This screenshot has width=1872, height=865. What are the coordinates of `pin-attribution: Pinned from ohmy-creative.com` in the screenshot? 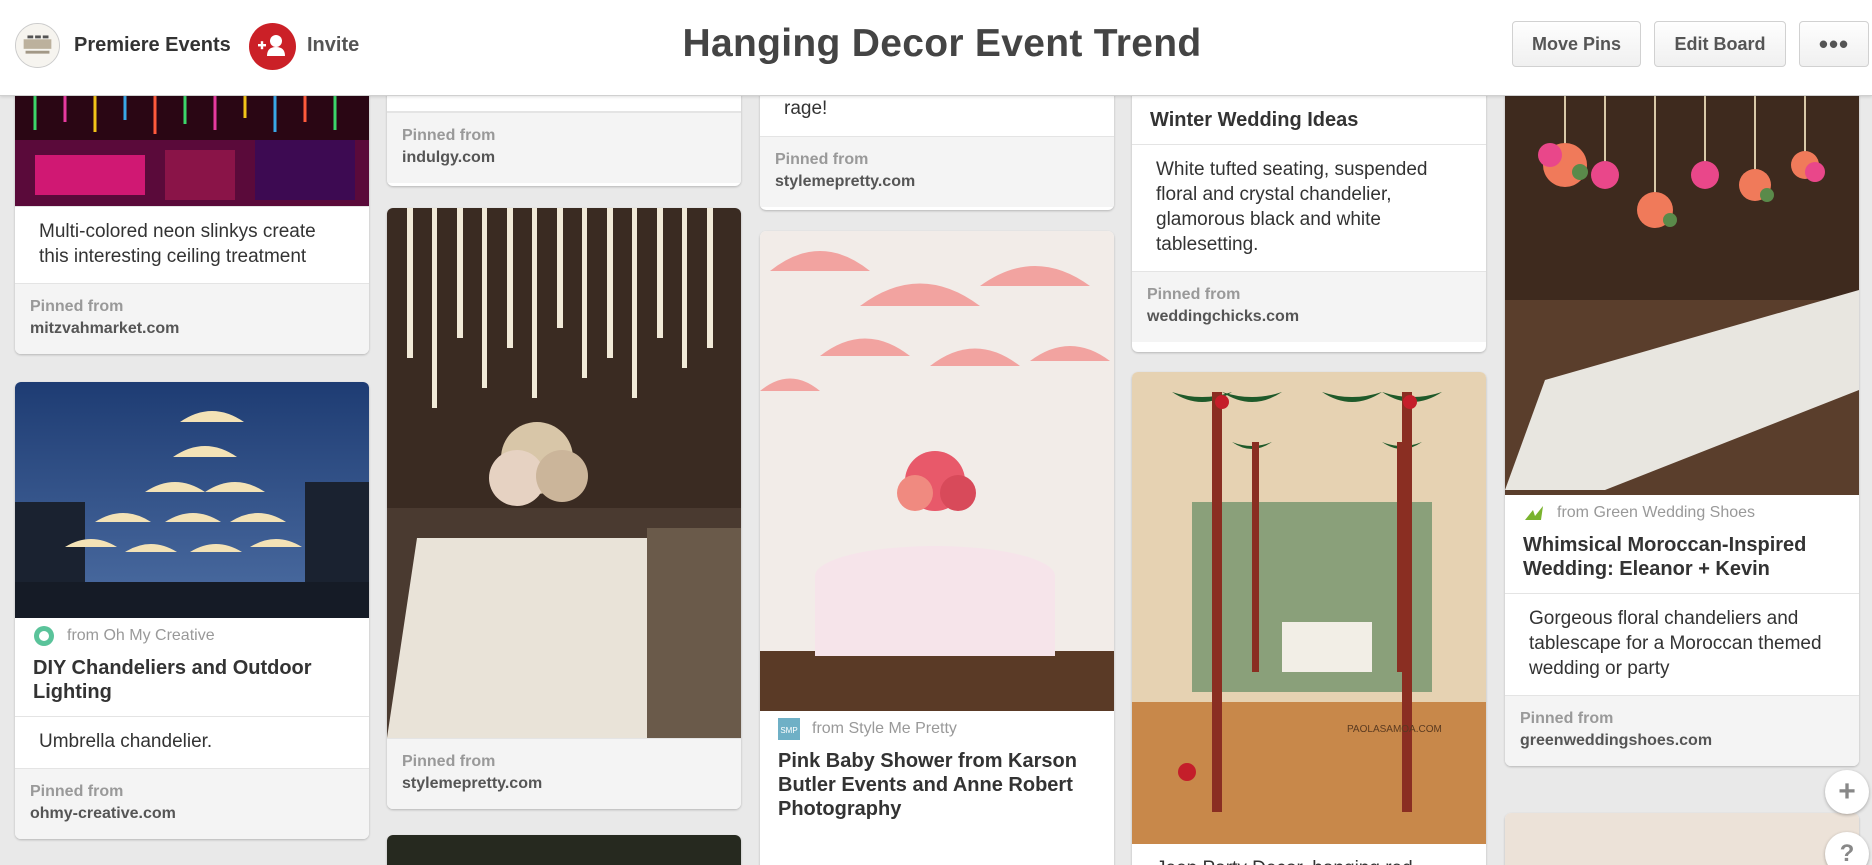 It's located at (192, 803).